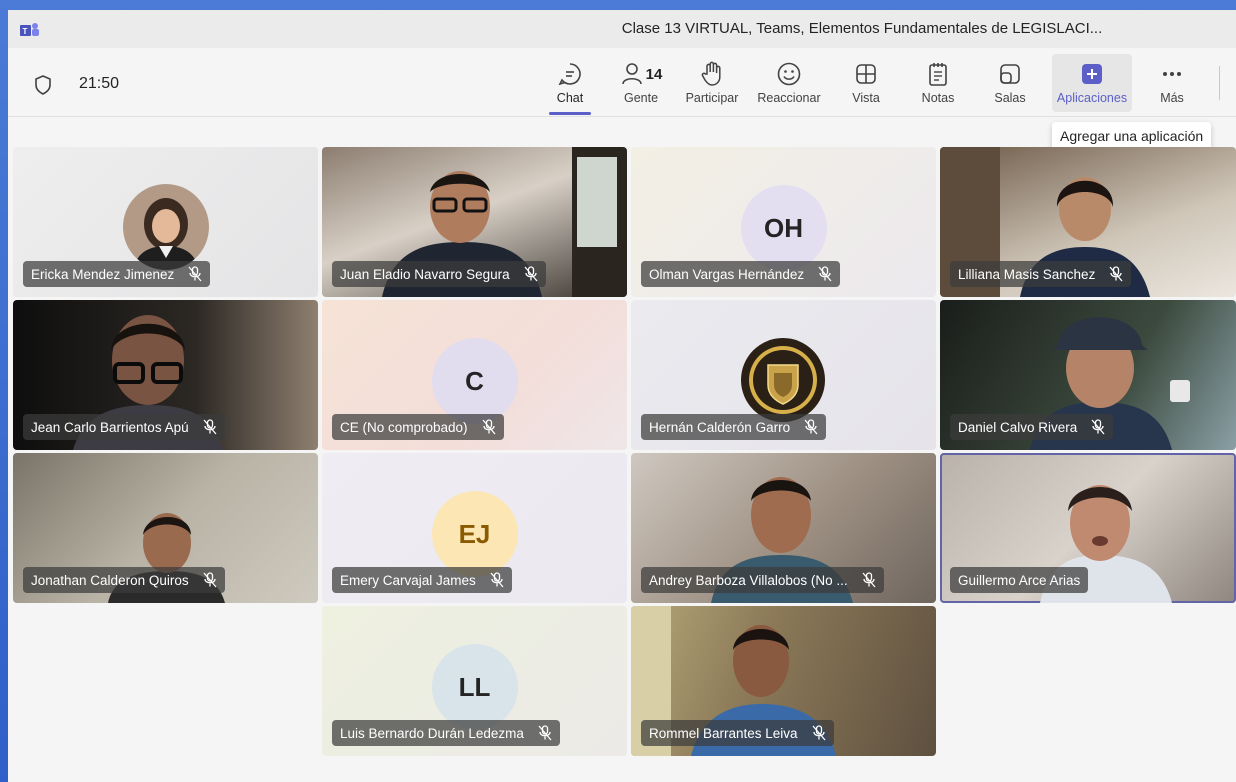 This screenshot has width=1236, height=782. I want to click on react-label: Reaccionar, so click(789, 98).